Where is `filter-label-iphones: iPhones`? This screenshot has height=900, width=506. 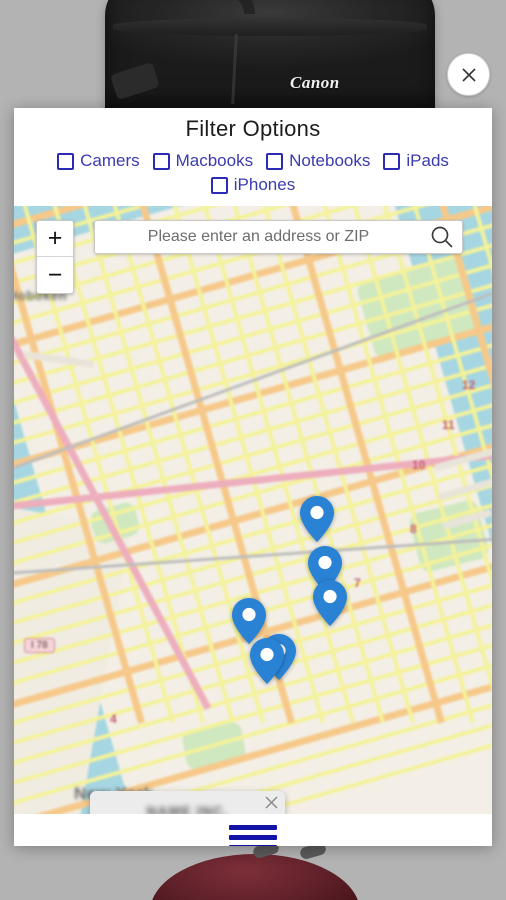 filter-label-iphones: iPhones is located at coordinates (264, 184).